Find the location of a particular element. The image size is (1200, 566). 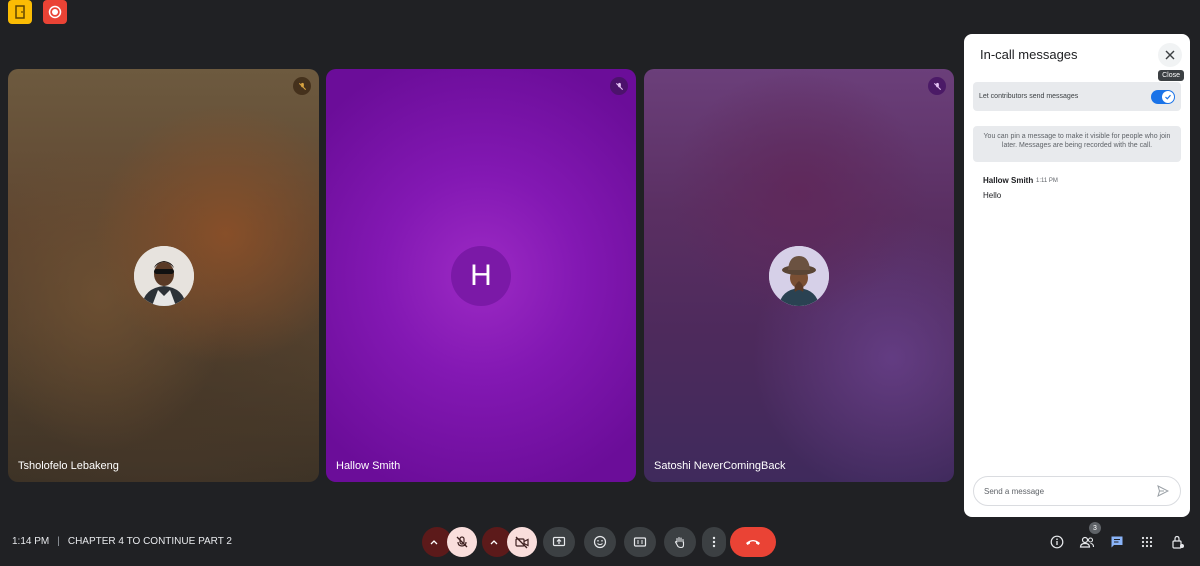

participant-name: Satoshi NeverComingBack is located at coordinates (720, 466).